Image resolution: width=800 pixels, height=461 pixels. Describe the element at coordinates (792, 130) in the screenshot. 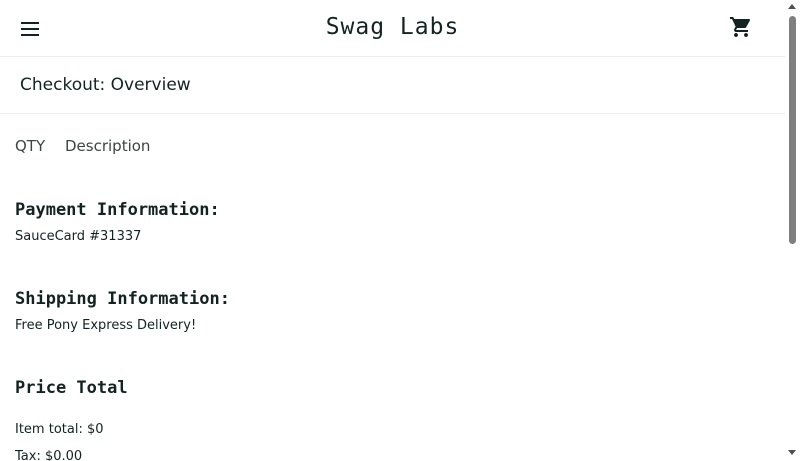

I see `scroll-thumb` at that location.